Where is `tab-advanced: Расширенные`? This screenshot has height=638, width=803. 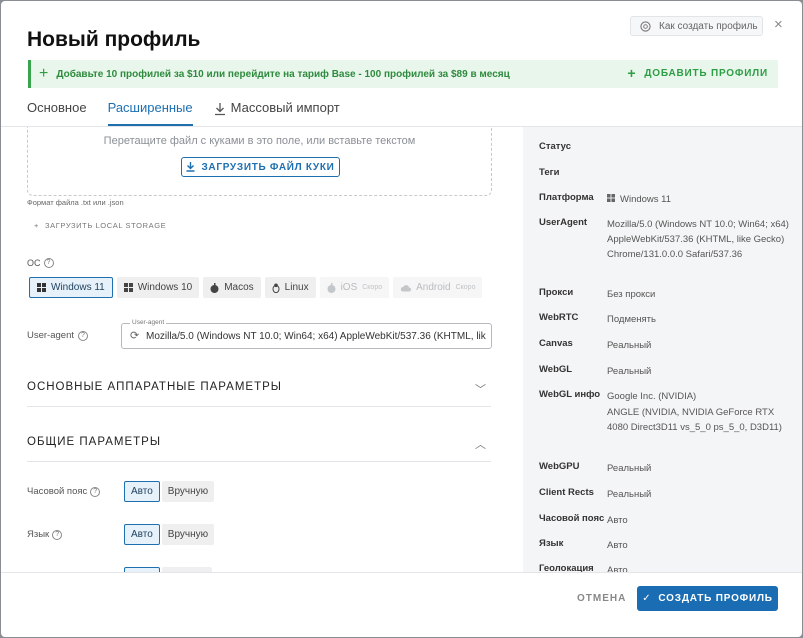
tab-advanced: Расширенные is located at coordinates (150, 114).